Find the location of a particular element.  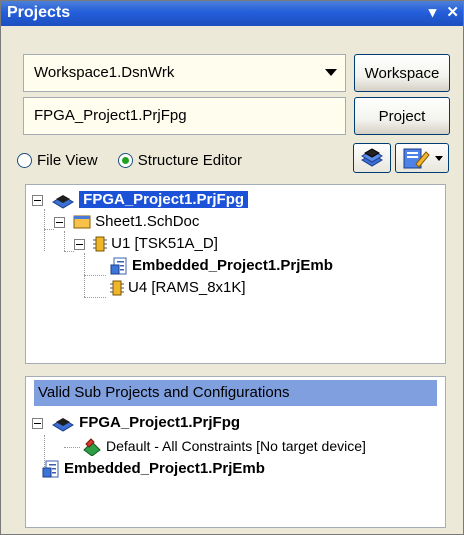

panel-title: Projects is located at coordinates (39, 12).